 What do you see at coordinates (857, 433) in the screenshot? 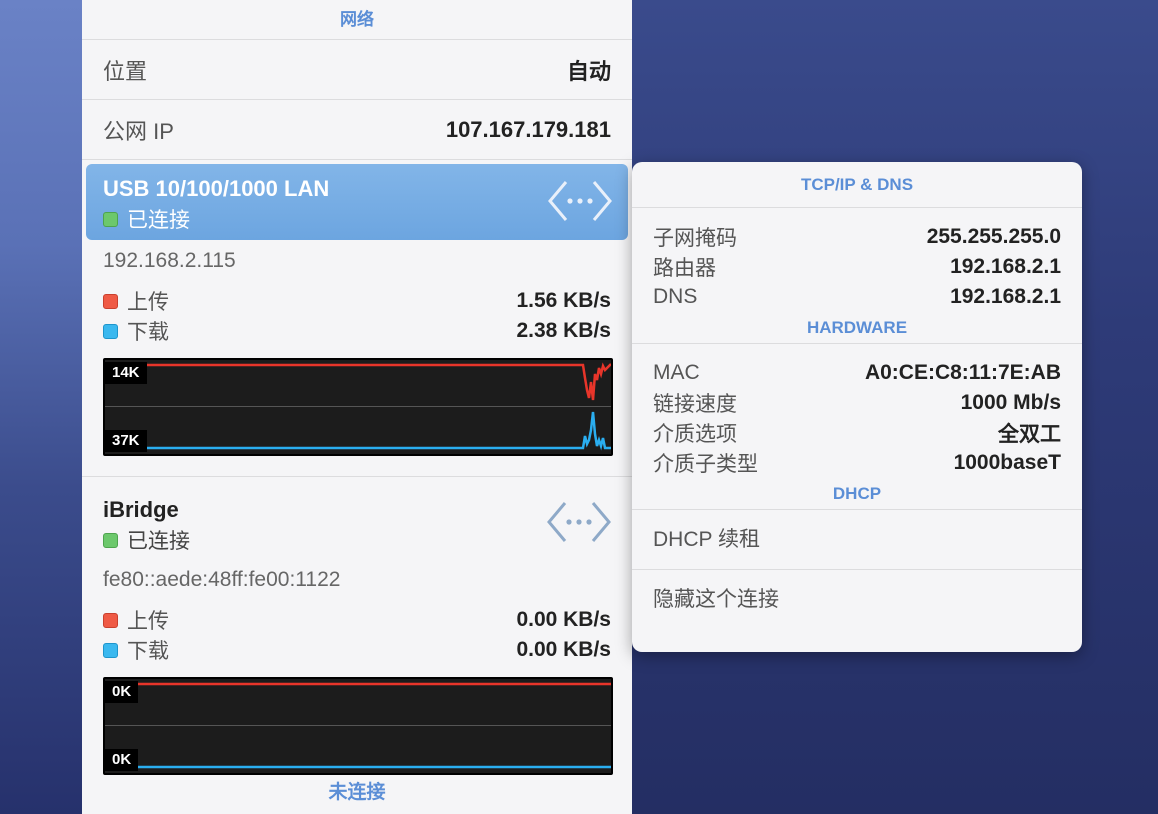
I see `media-options-row: 介质选项 全双工` at bounding box center [857, 433].